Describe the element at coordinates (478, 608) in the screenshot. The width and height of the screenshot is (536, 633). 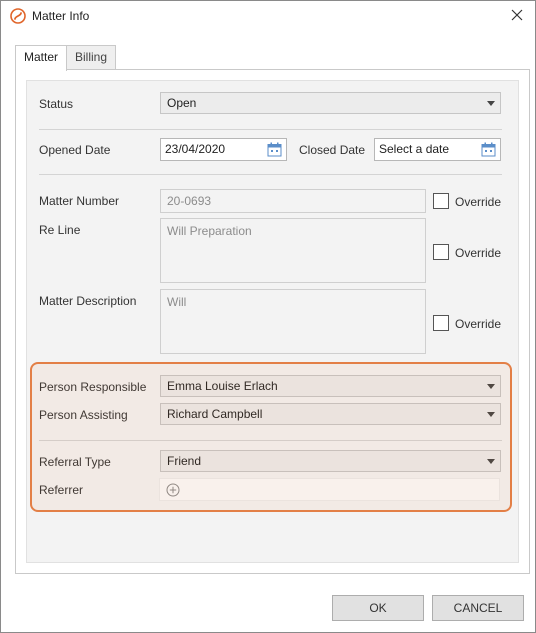
I see `cancel-button: CANCEL` at that location.